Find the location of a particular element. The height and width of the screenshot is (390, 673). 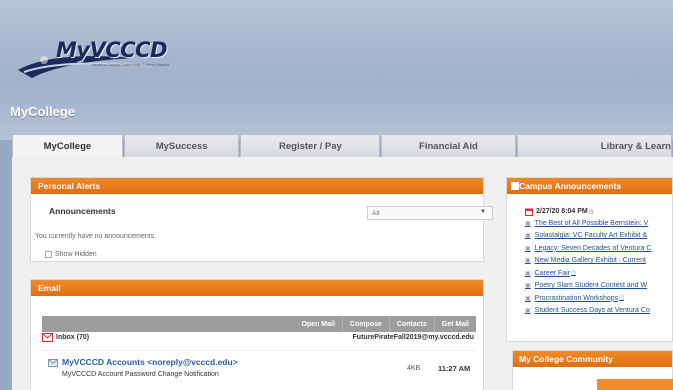

list-item: ▣ New Media Gallery Exhibit : Current is located at coordinates (599, 261).